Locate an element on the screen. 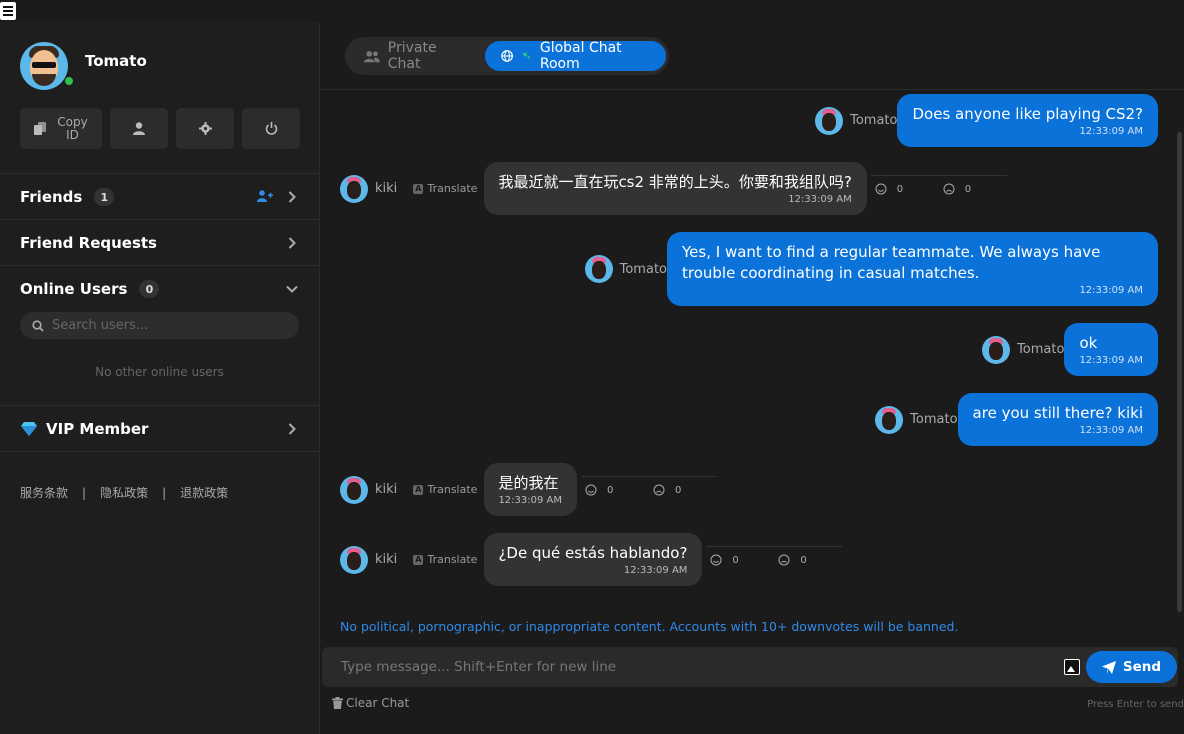  vip-section: VIP Member is located at coordinates (159, 428).